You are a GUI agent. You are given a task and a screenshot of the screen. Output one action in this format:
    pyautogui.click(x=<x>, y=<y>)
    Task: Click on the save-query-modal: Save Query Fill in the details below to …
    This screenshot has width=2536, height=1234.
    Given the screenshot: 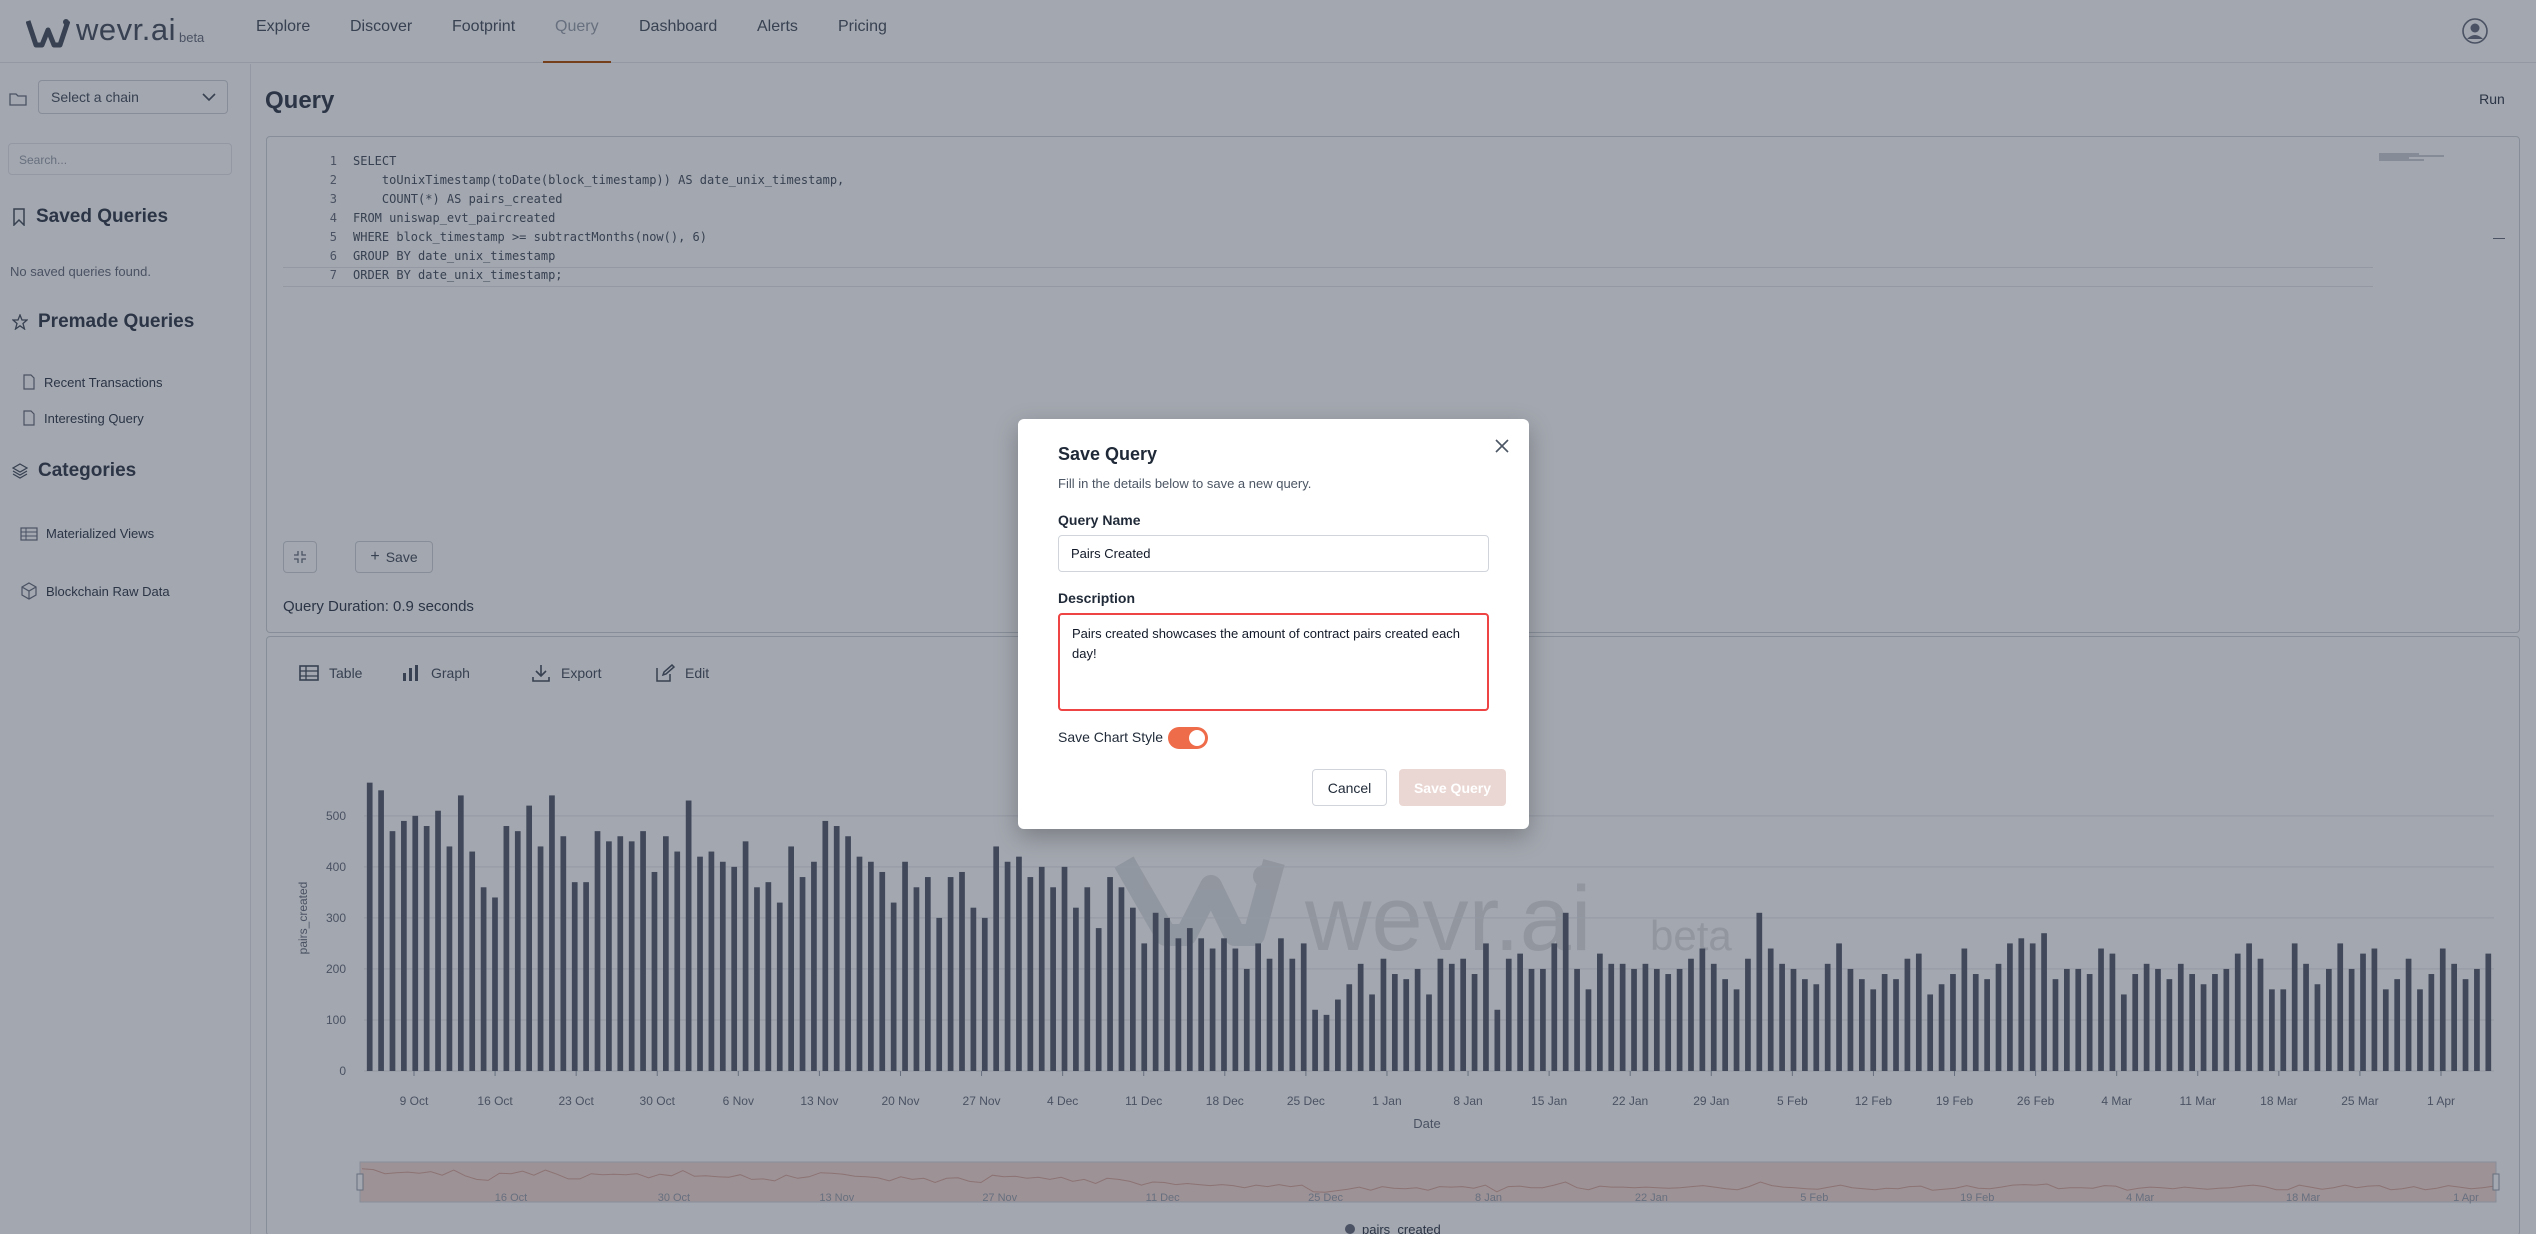 What is the action you would take?
    pyautogui.click(x=1273, y=624)
    